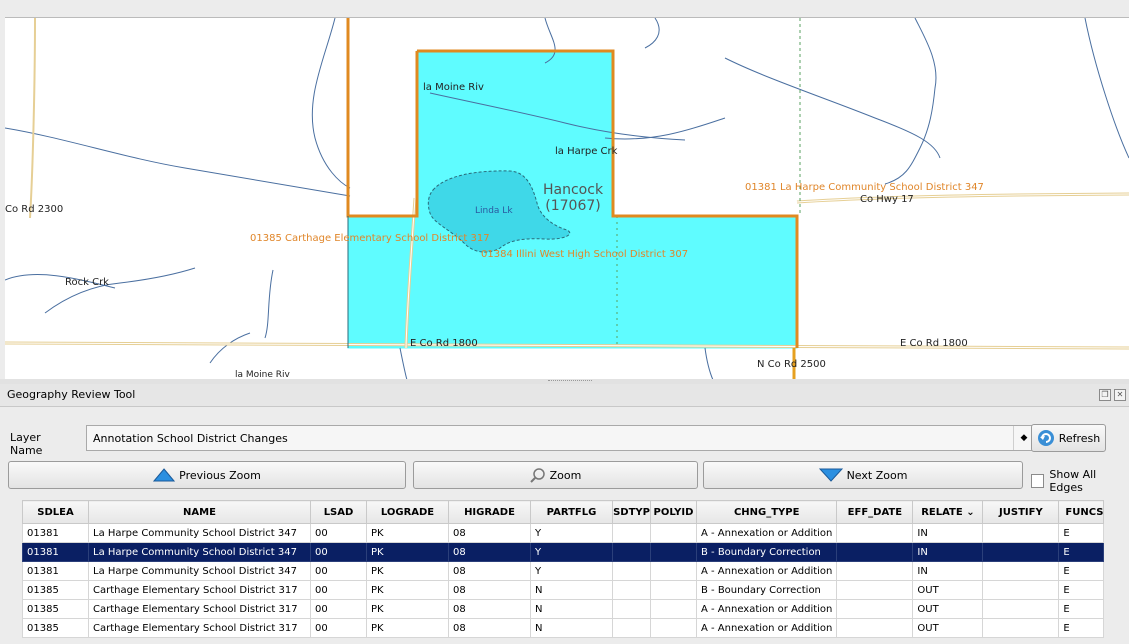 The image size is (1129, 644). What do you see at coordinates (199, 512) in the screenshot?
I see `col-header: NAME` at bounding box center [199, 512].